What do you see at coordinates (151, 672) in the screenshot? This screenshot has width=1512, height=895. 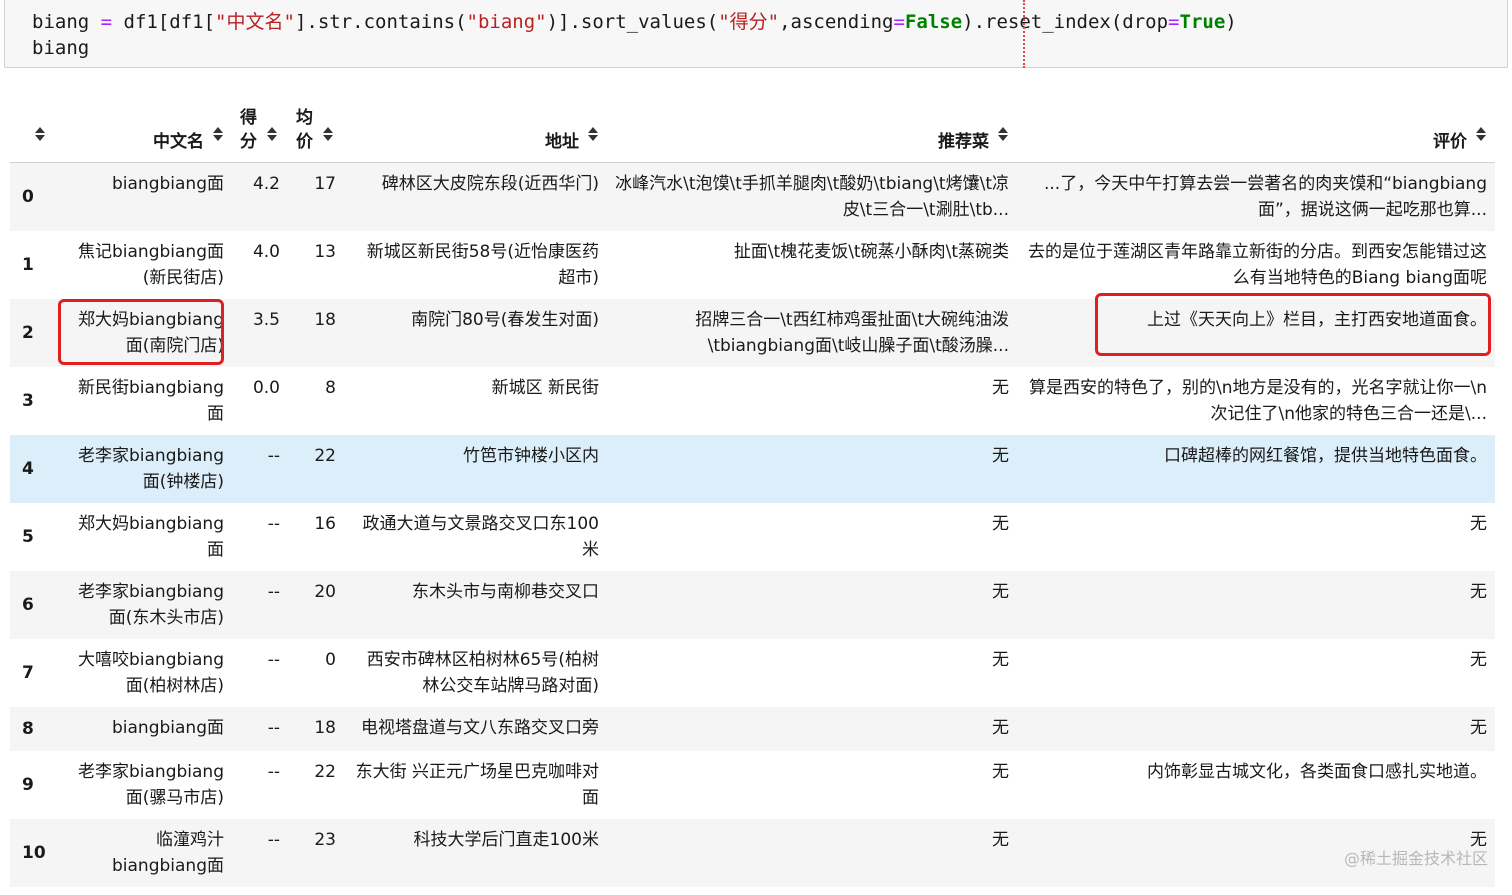 I see `name-cell: 大嘻咬biangbiang面(柏树林店)` at bounding box center [151, 672].